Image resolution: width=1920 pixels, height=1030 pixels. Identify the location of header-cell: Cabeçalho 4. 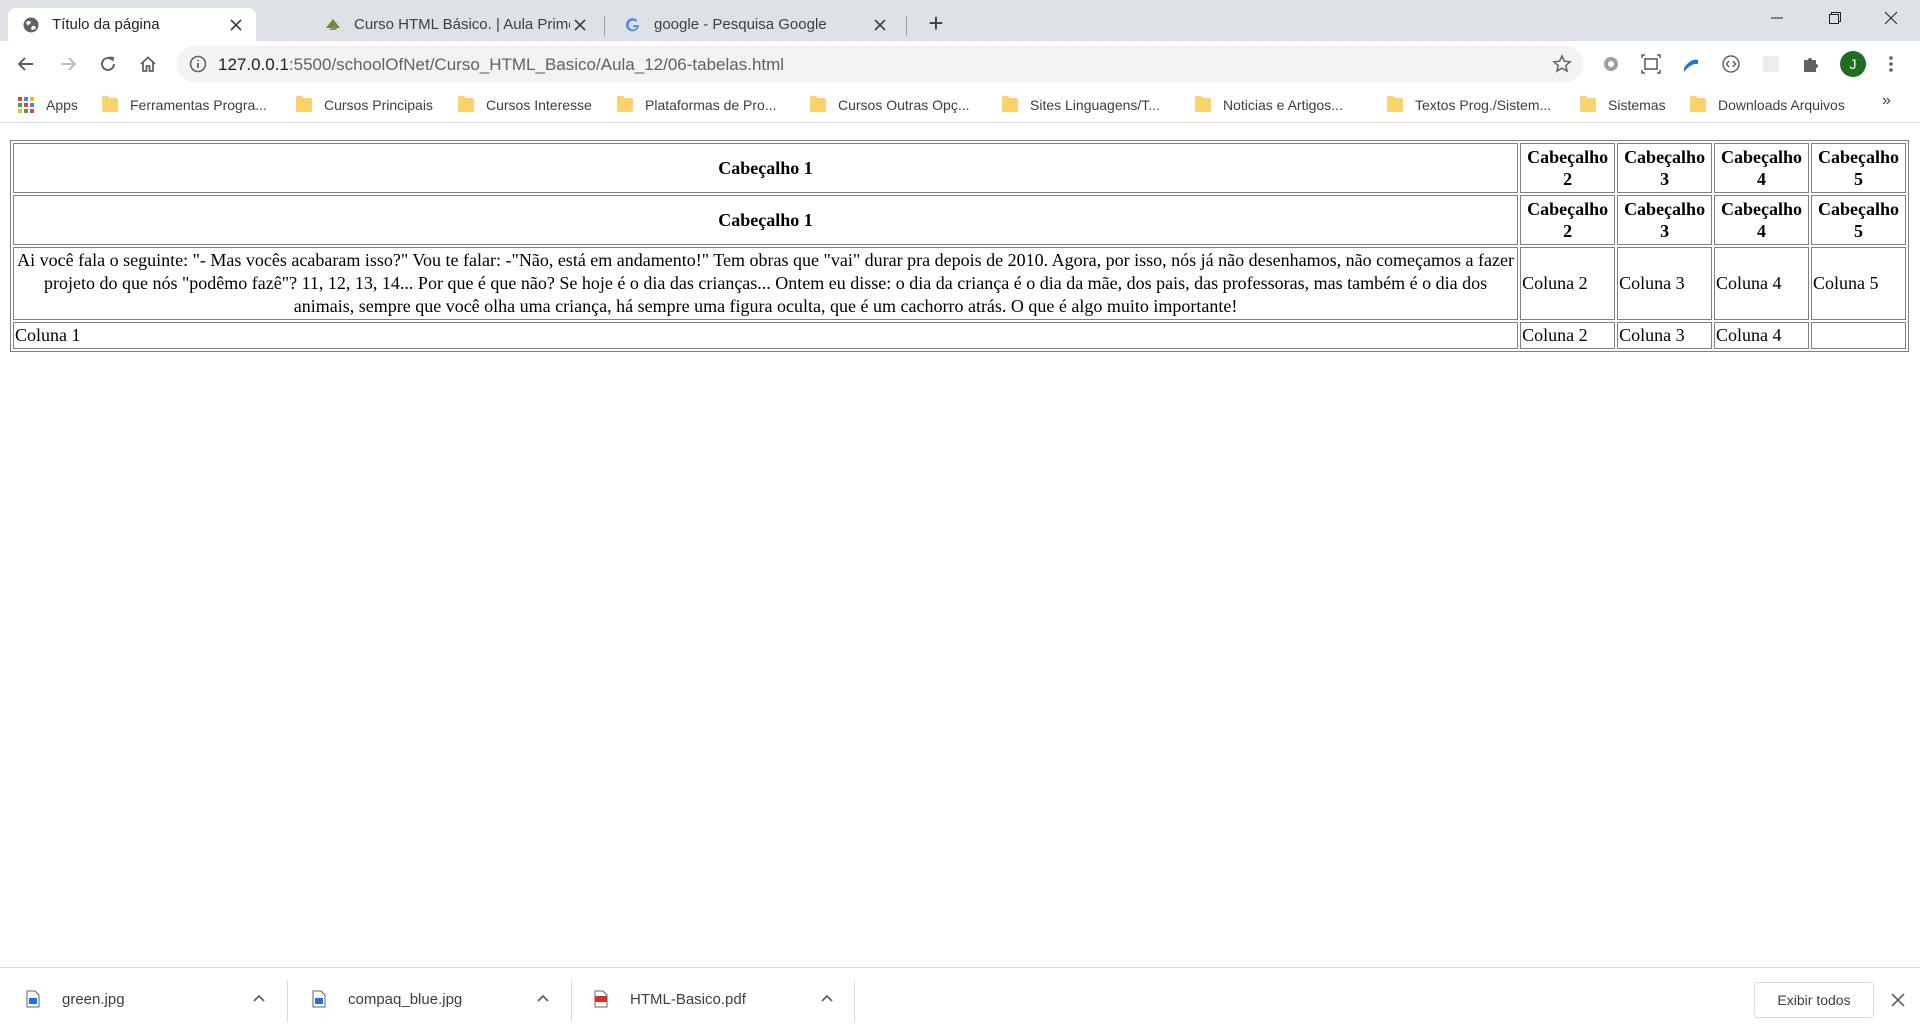
(1762, 220).